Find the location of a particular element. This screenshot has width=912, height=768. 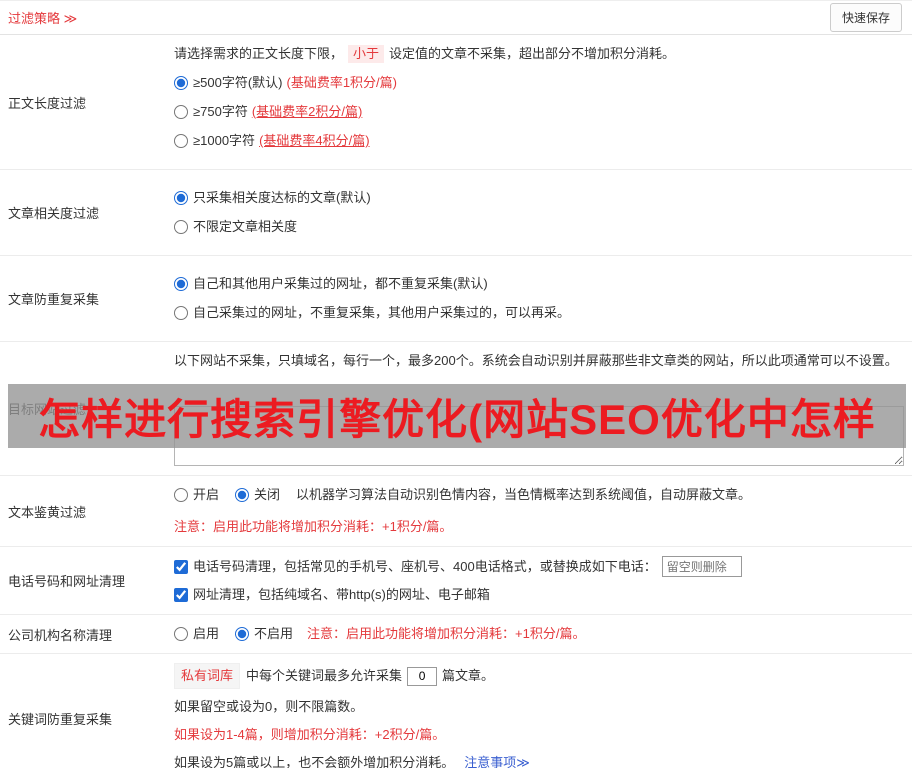

keyword-note-cost: 如果设为1-4篇，则增加积分消耗：+2积分/篇。 is located at coordinates (310, 734).